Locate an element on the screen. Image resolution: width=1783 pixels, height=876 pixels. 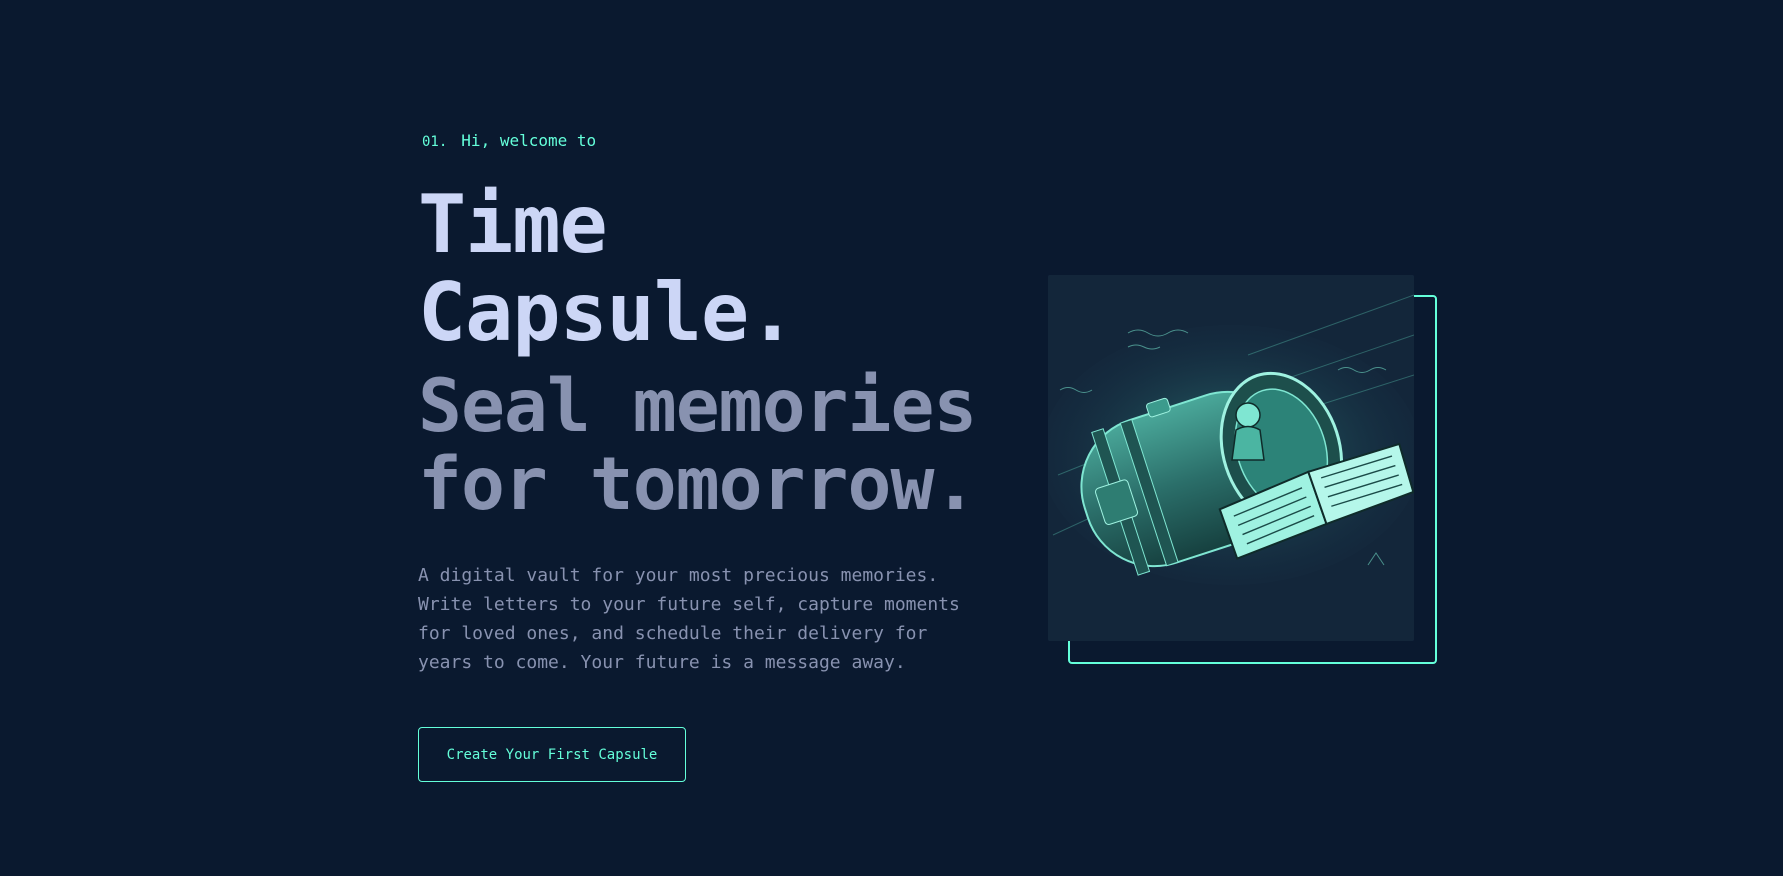
page-subtitle: Seal memories for tomorrow. is located at coordinates (697, 447).